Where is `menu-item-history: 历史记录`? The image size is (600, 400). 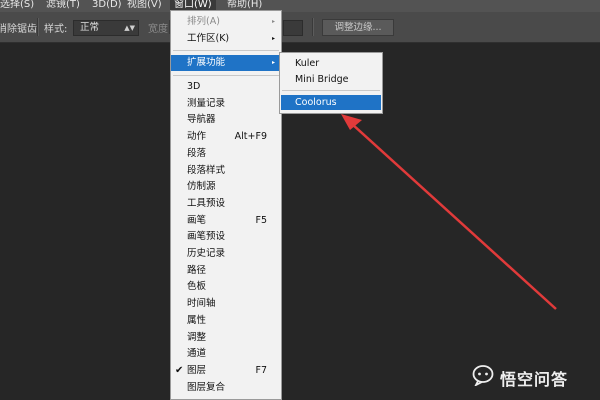
menu-item-history: 历史记录 is located at coordinates (226, 254).